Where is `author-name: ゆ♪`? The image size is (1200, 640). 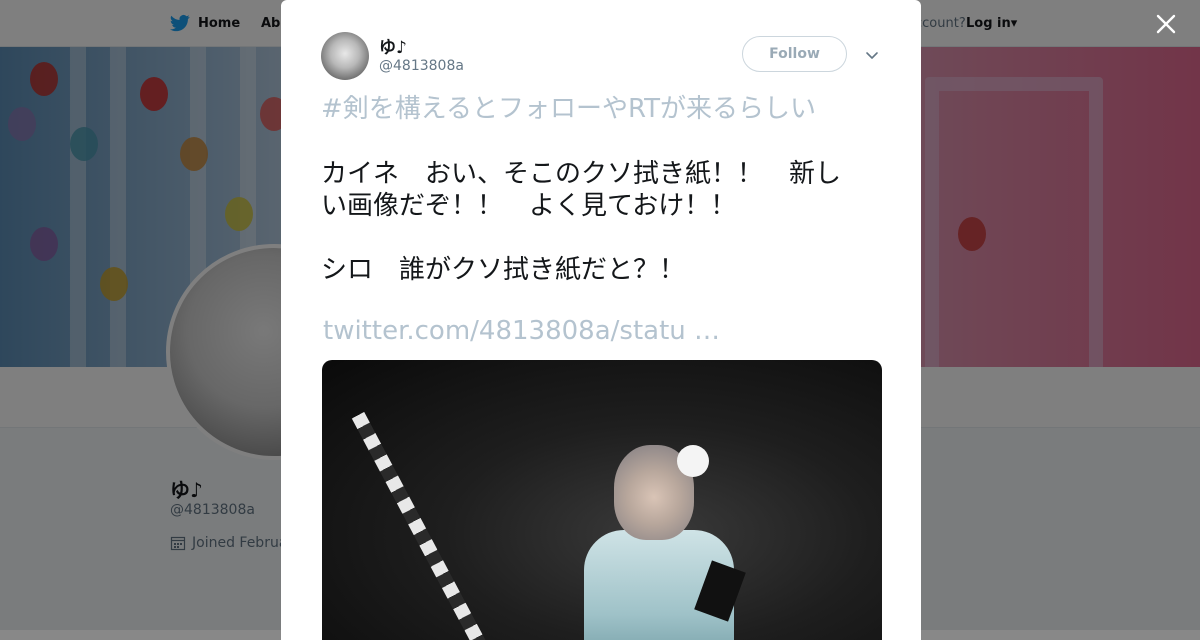 author-name: ゆ♪ is located at coordinates (393, 45).